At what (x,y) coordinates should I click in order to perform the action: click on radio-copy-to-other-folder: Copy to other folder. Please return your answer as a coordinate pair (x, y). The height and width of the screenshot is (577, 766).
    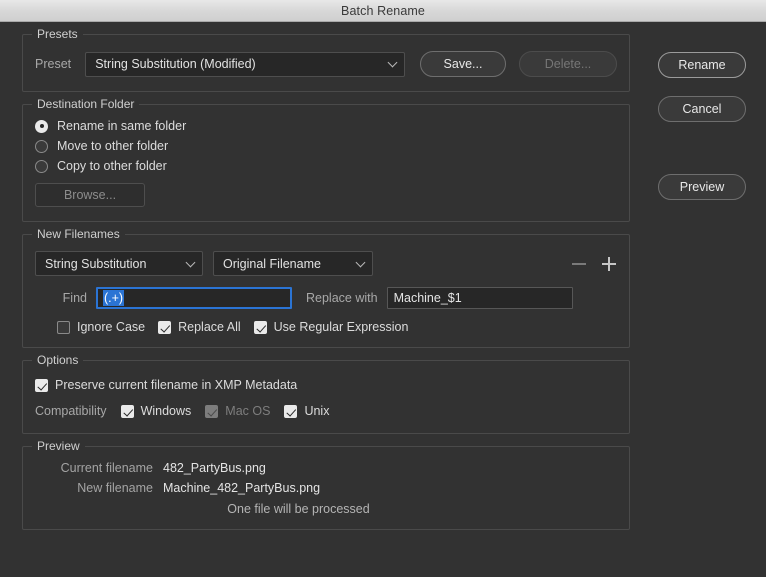
    Looking at the image, I should click on (326, 166).